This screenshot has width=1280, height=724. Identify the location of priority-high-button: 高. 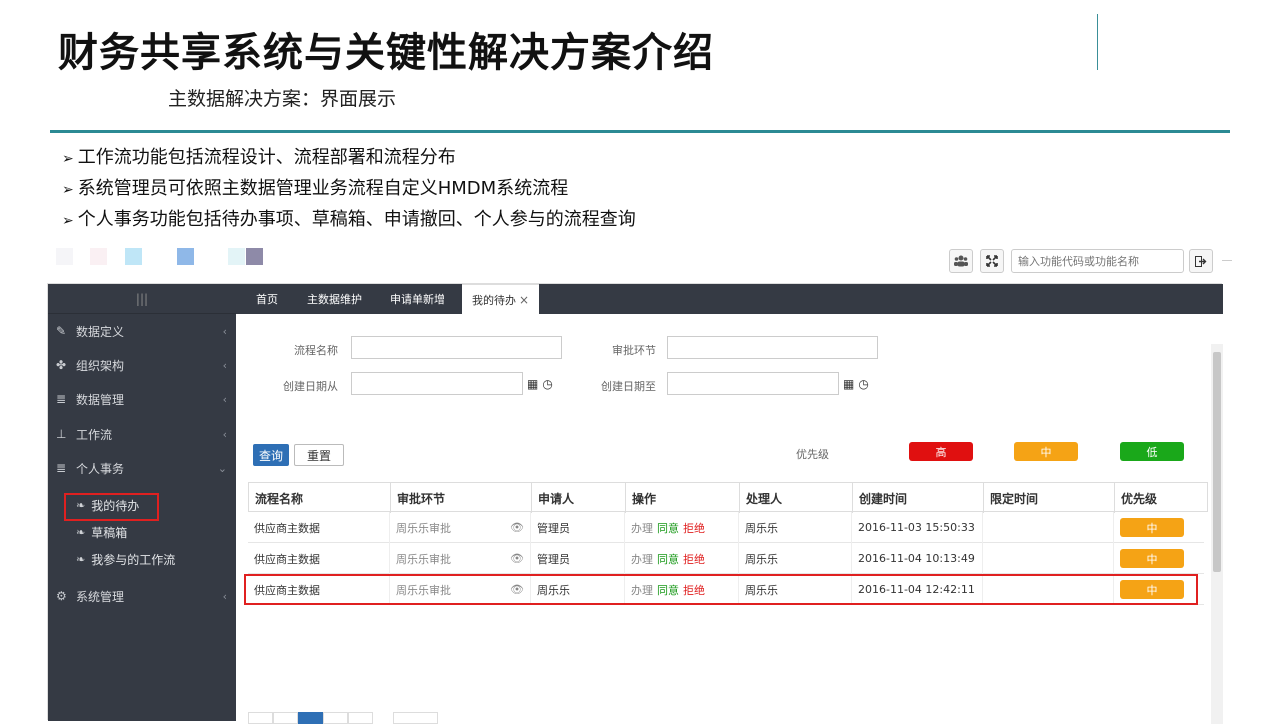
(941, 451).